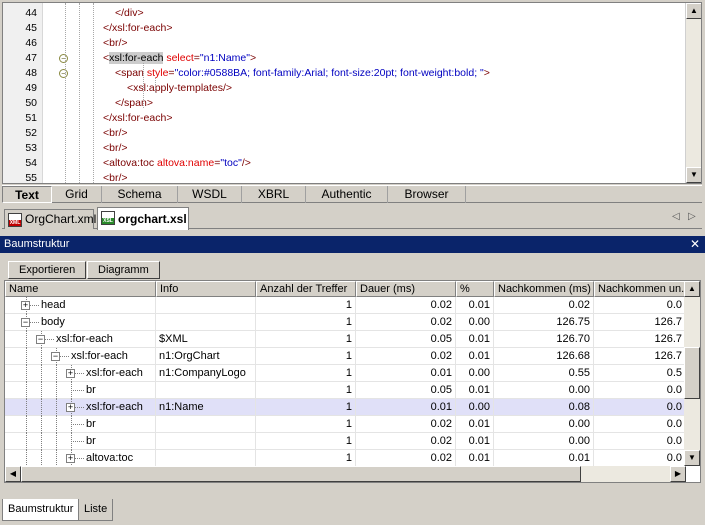 This screenshot has height=525, width=705. What do you see at coordinates (47, 270) in the screenshot?
I see `export-button: Exportieren` at bounding box center [47, 270].